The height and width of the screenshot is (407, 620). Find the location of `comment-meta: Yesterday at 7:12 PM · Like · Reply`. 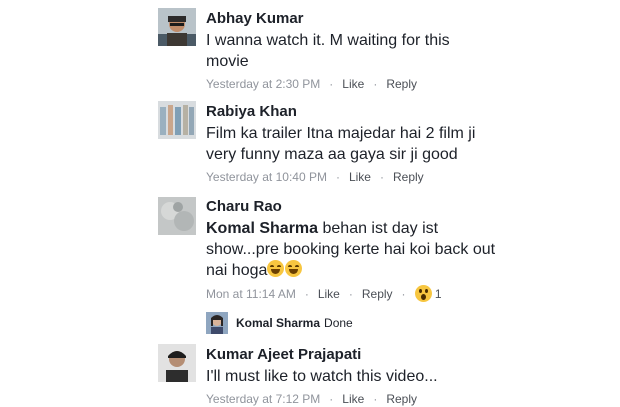

comment-meta: Yesterday at 7:12 PM · Like · Reply is located at coordinates (351, 399).